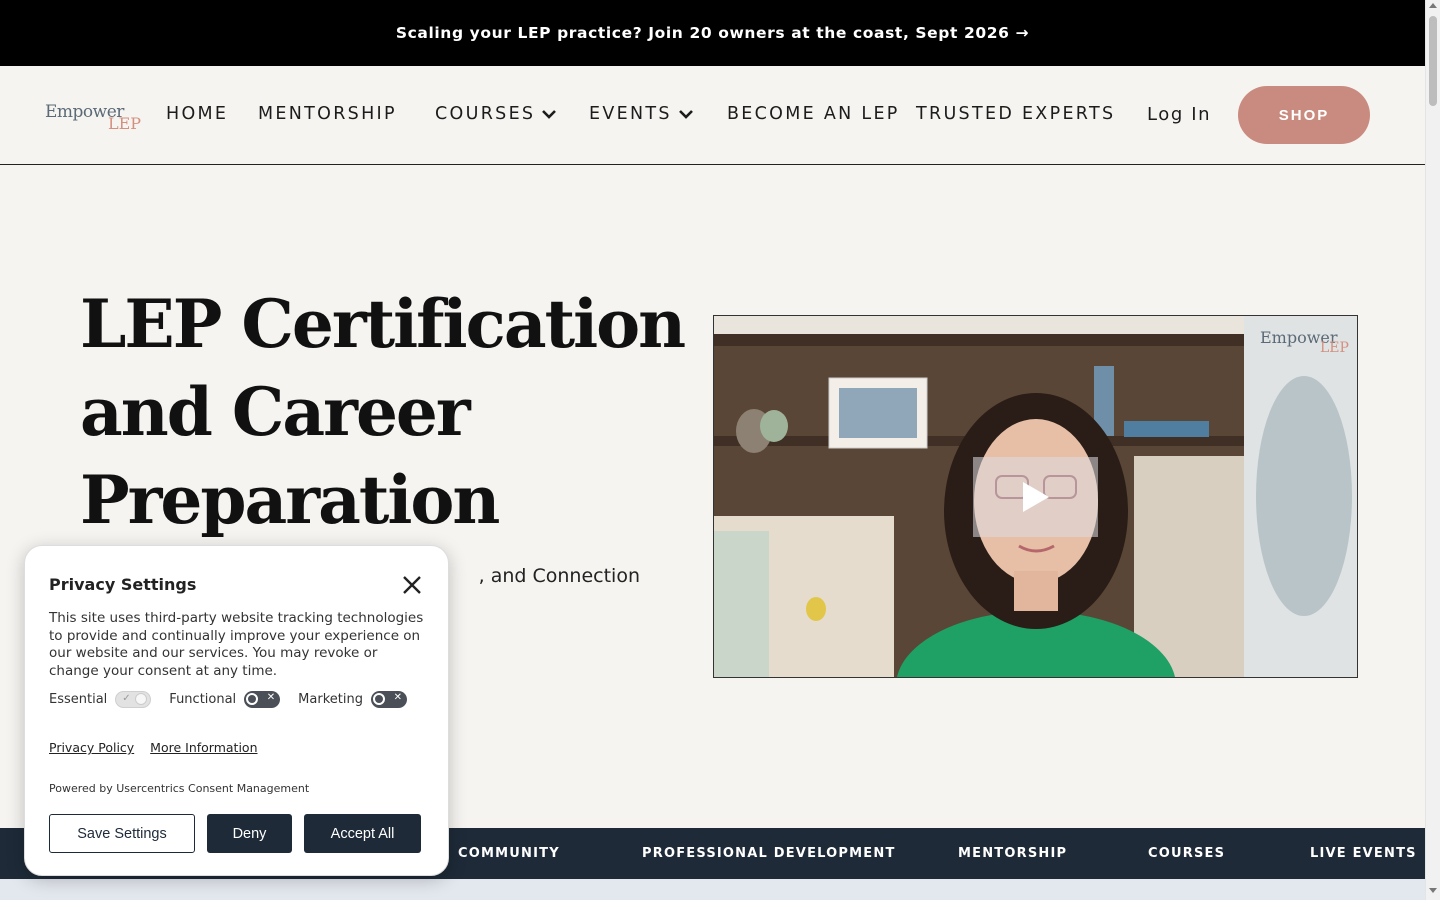  Describe the element at coordinates (78, 699) in the screenshot. I see `toggle-essential-label: Essential` at that location.